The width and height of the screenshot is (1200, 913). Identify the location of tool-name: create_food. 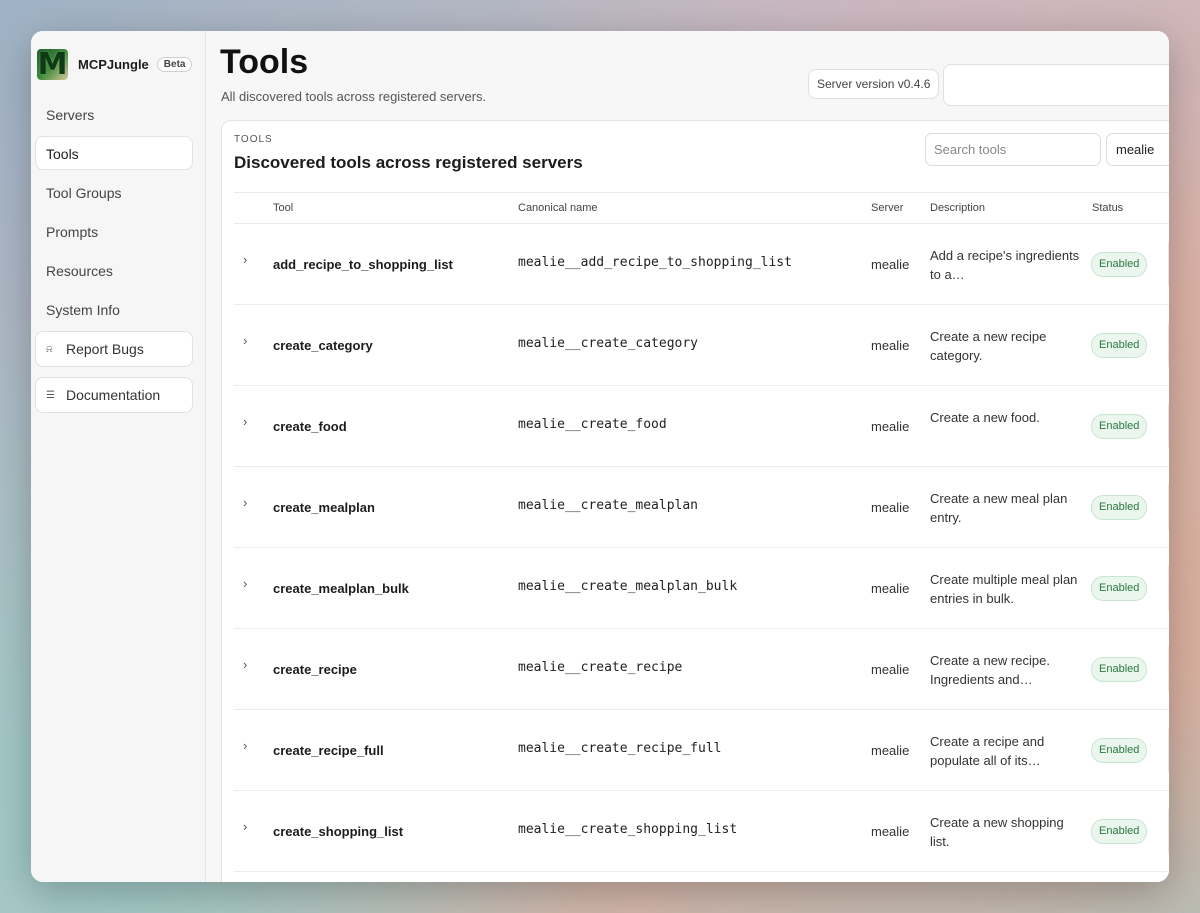
(310, 426).